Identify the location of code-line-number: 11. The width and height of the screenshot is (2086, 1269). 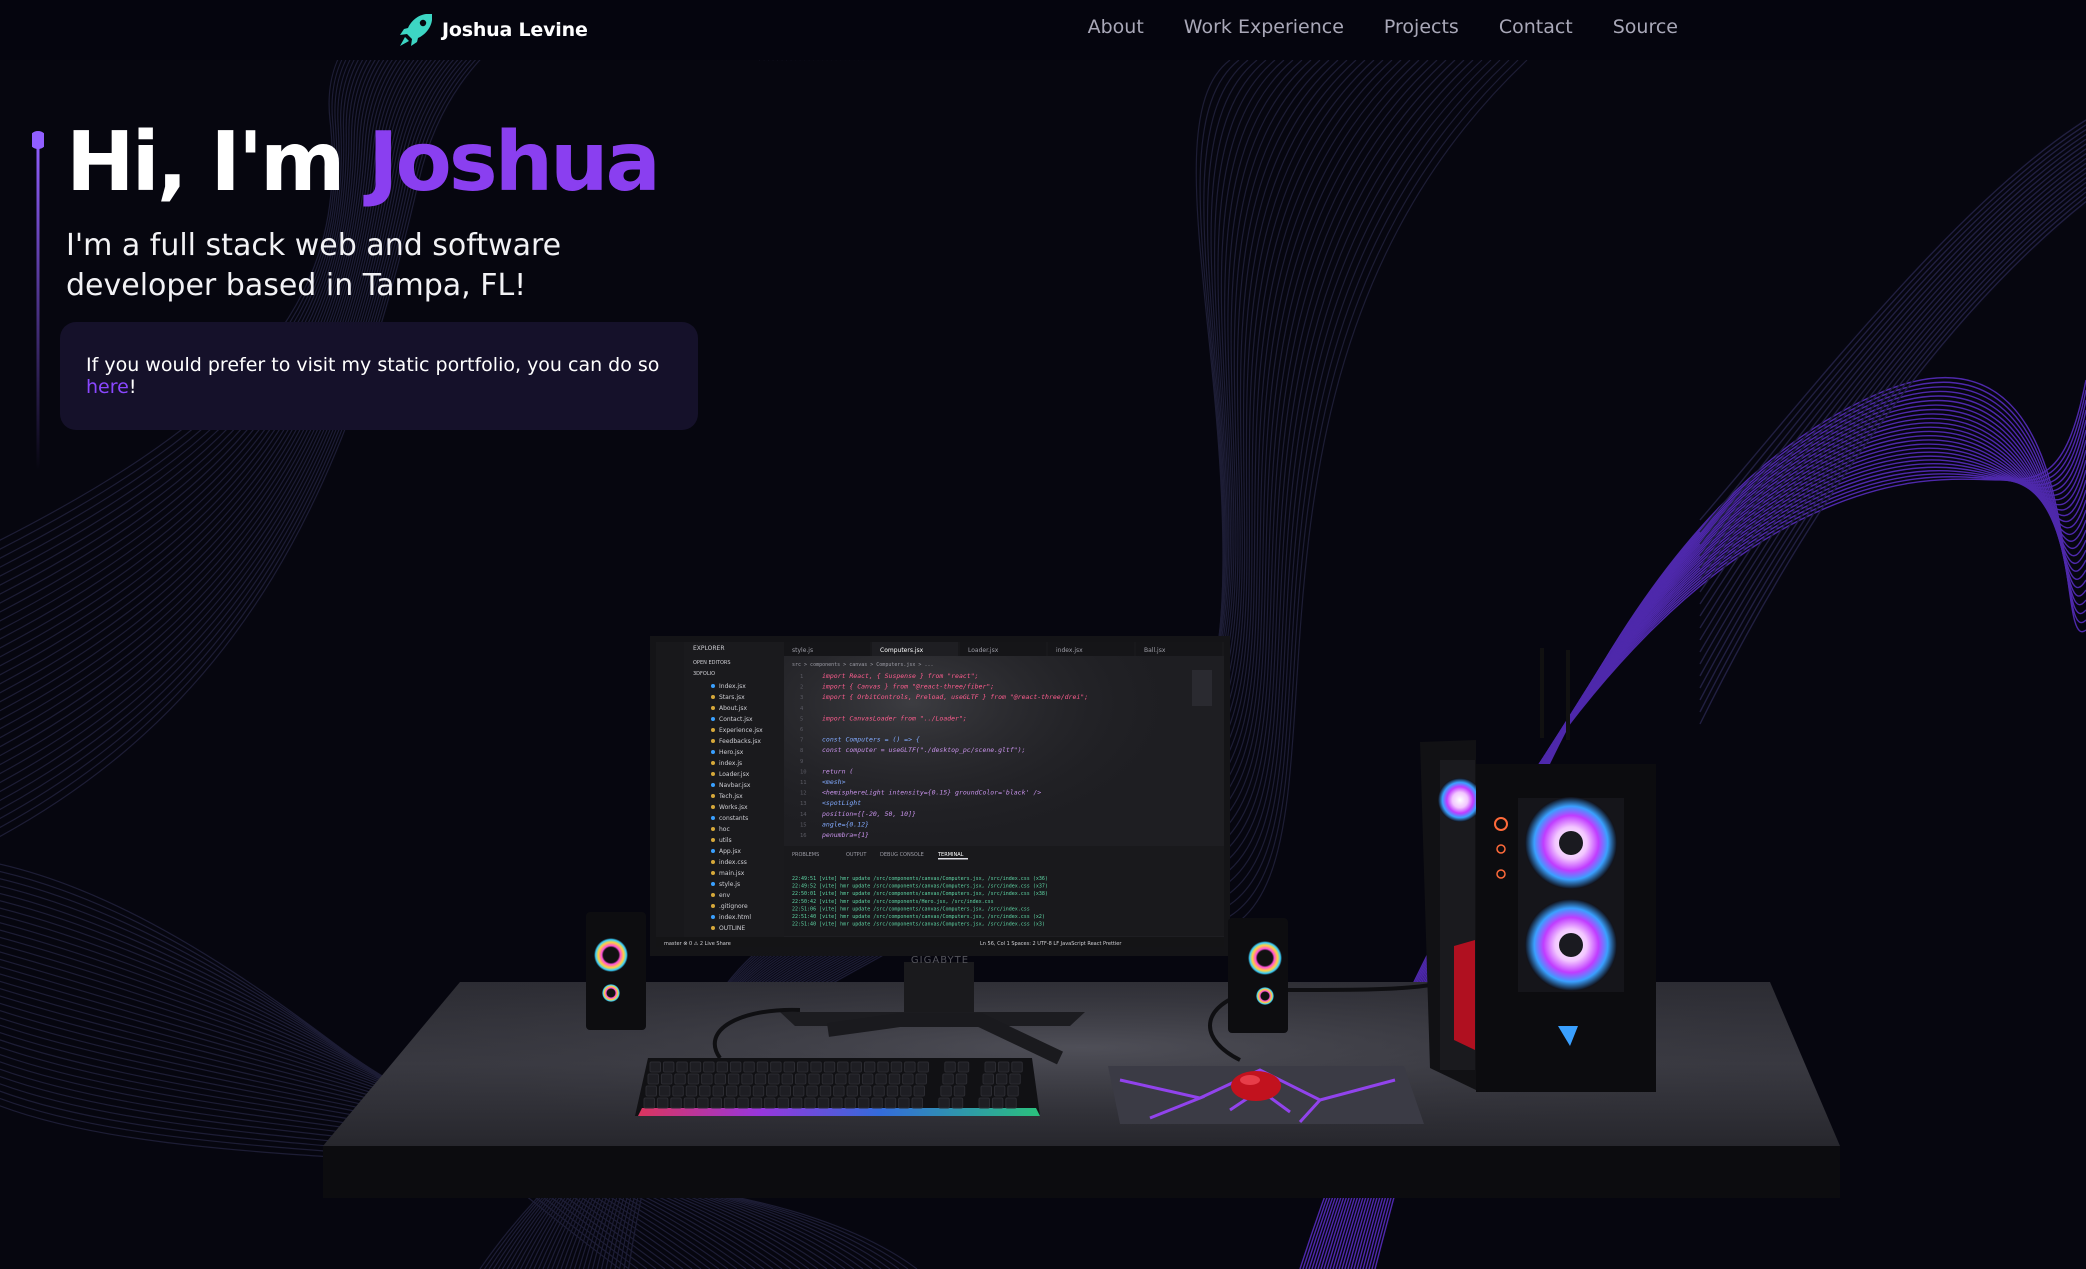
(803, 783).